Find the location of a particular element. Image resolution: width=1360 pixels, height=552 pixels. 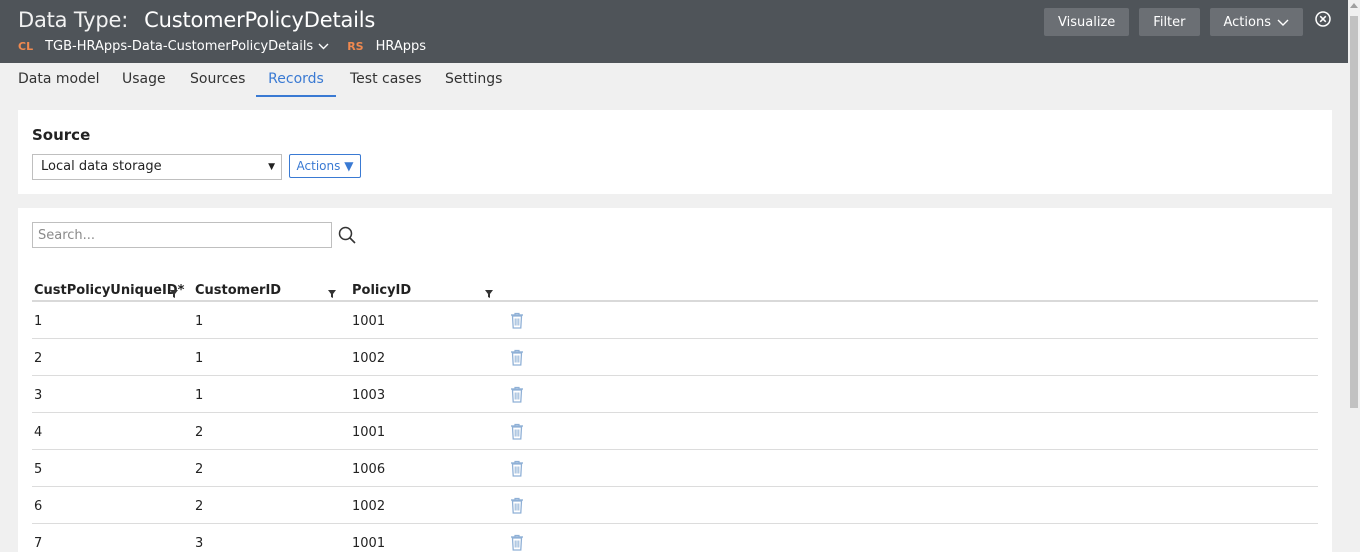

table-cell: 1003 is located at coordinates (369, 395).